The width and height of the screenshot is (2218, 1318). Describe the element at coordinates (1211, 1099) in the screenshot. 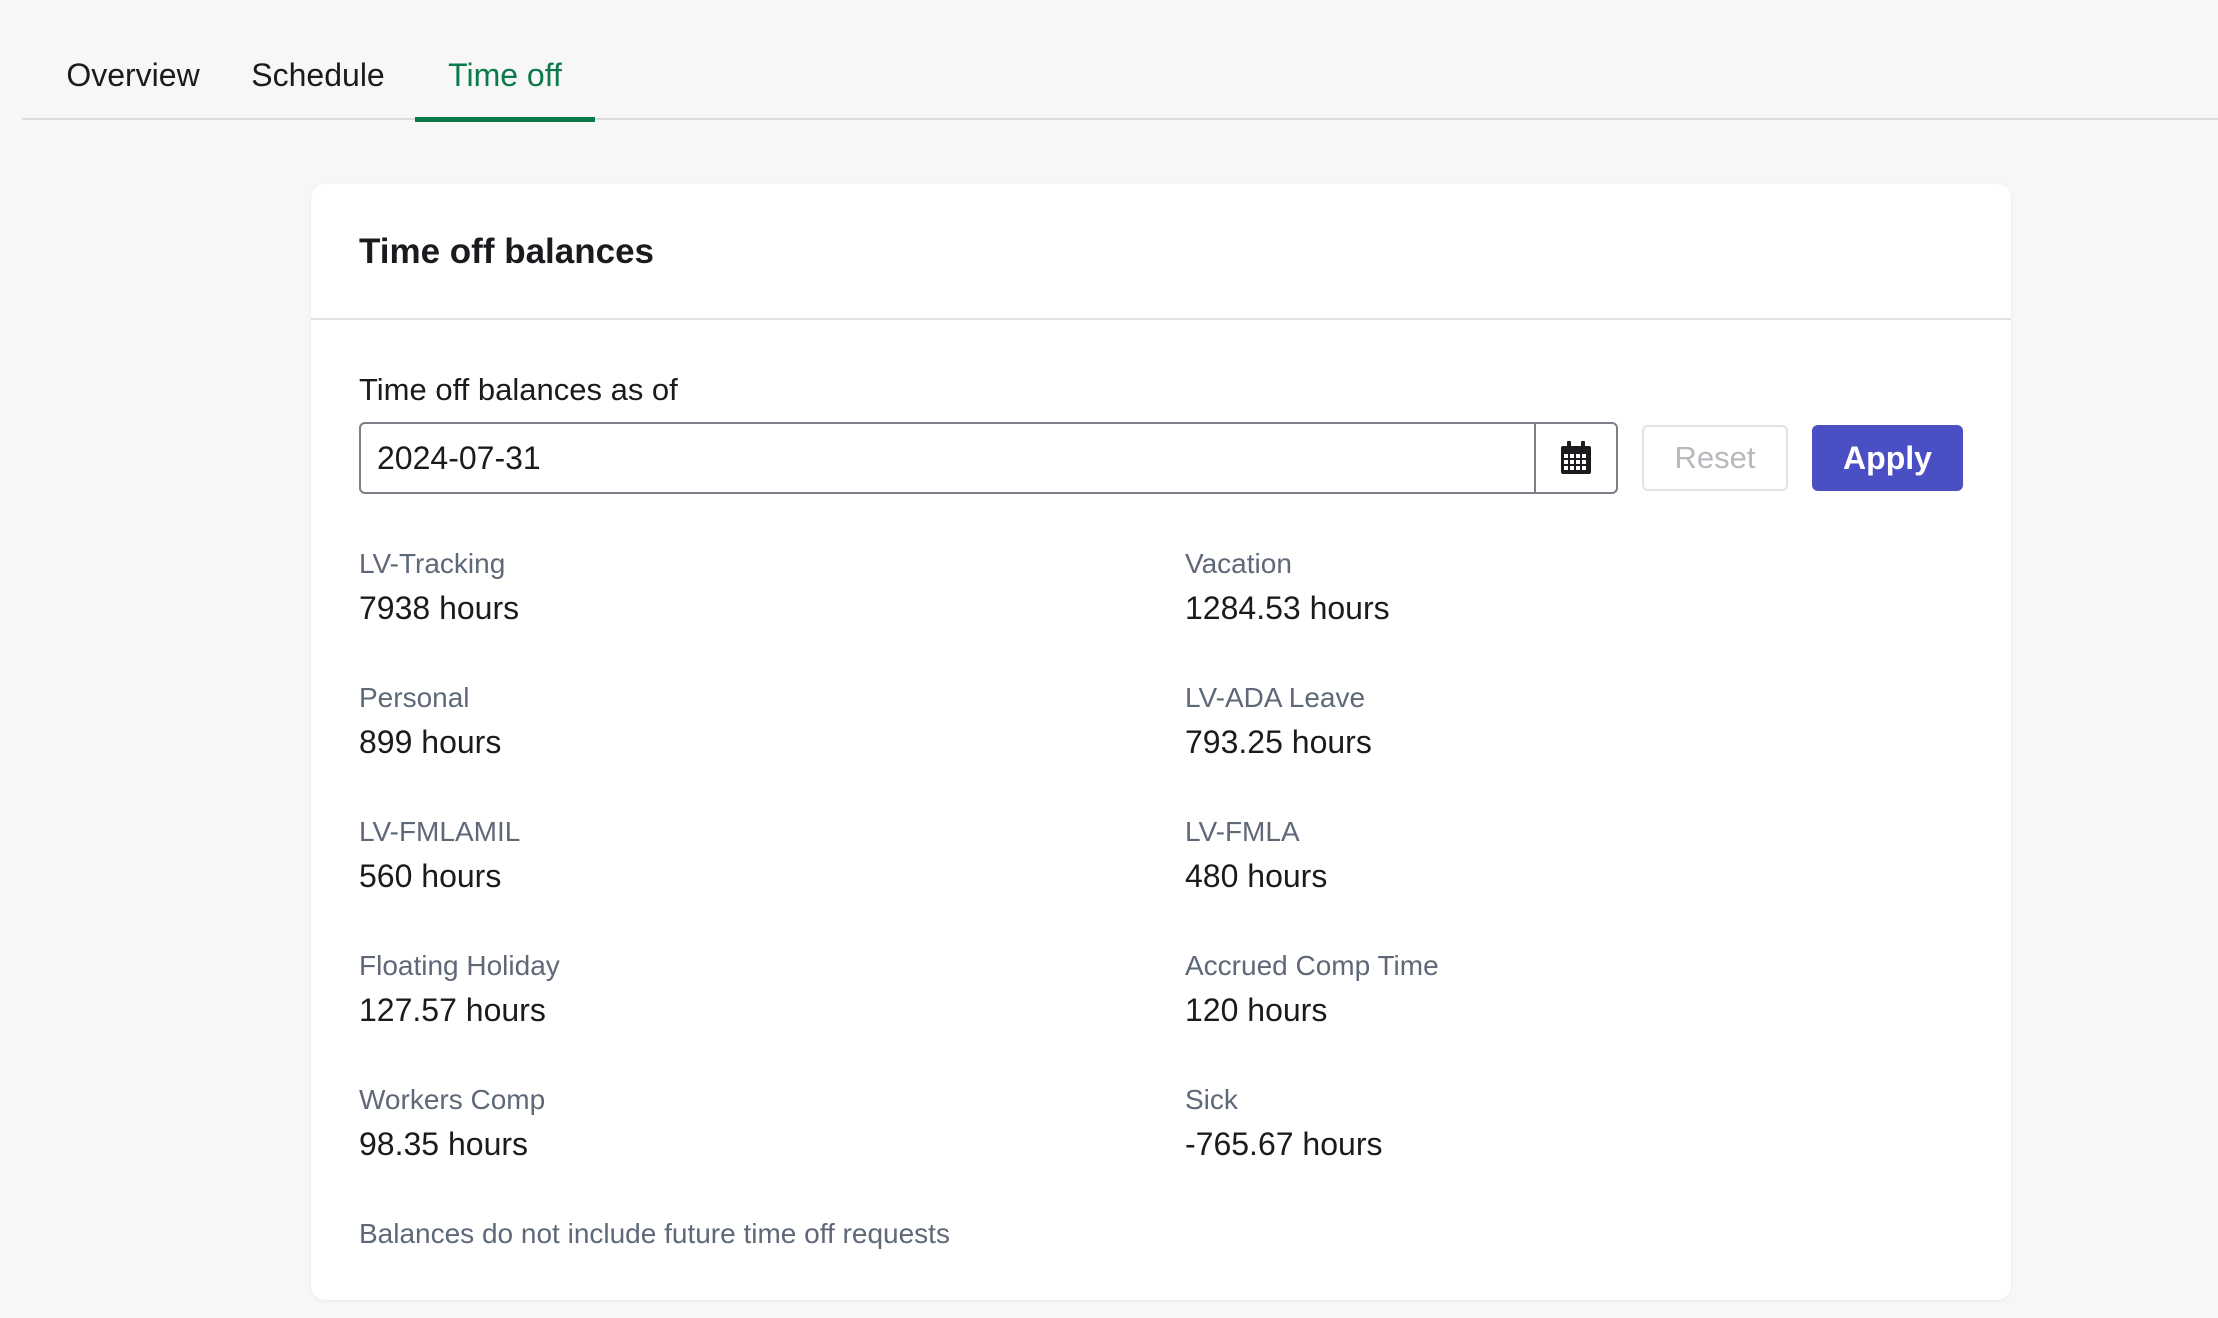

I see `balance-name: Sick` at that location.